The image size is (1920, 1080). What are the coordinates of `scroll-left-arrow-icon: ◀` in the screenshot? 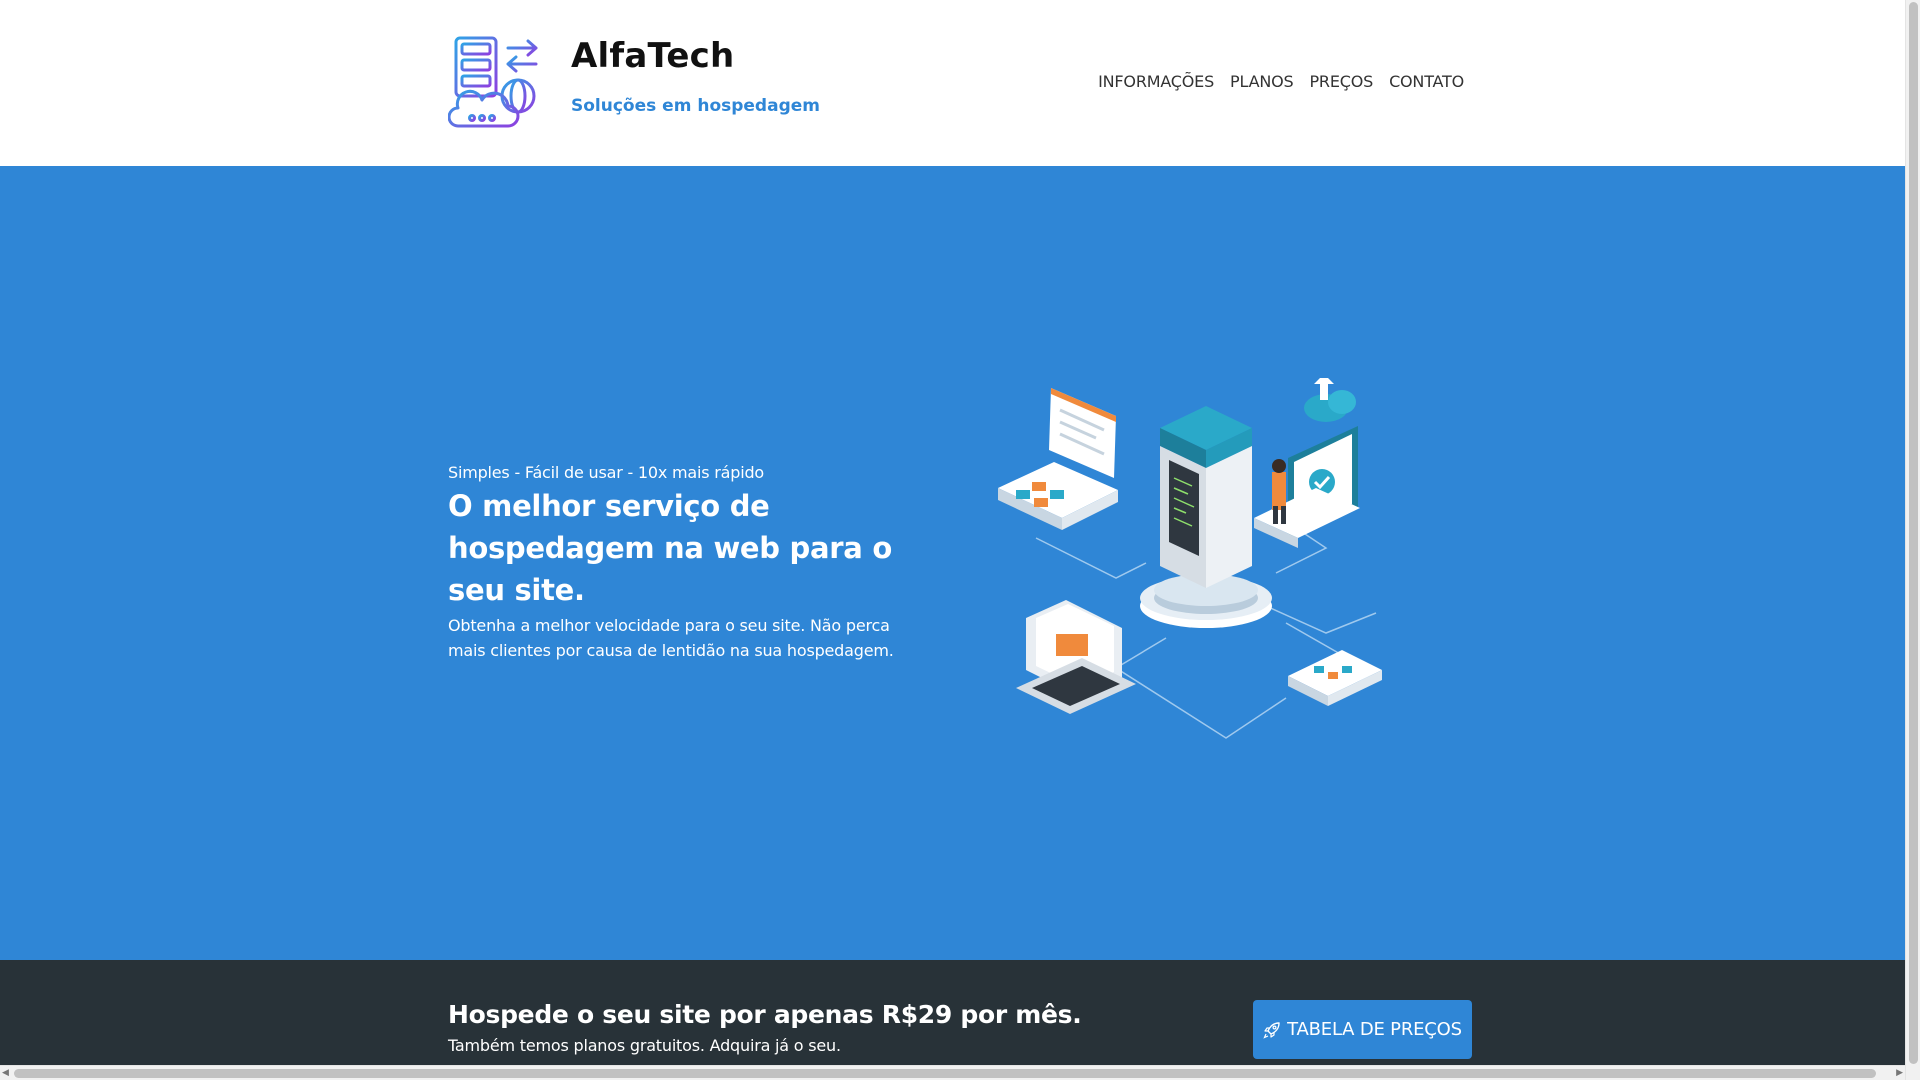 It's located at (5, 1073).